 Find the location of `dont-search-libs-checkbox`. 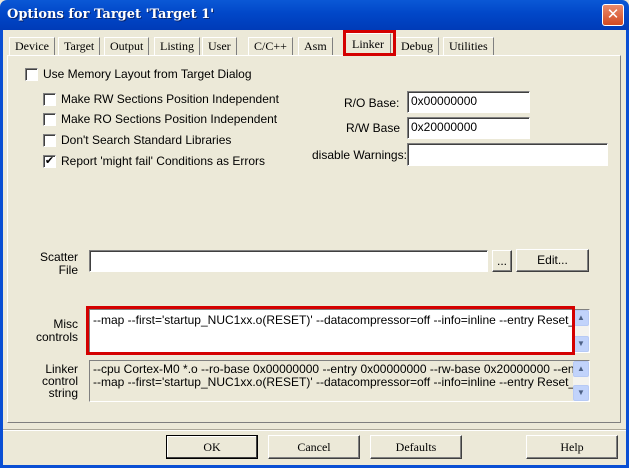

dont-search-libs-checkbox is located at coordinates (49, 140).